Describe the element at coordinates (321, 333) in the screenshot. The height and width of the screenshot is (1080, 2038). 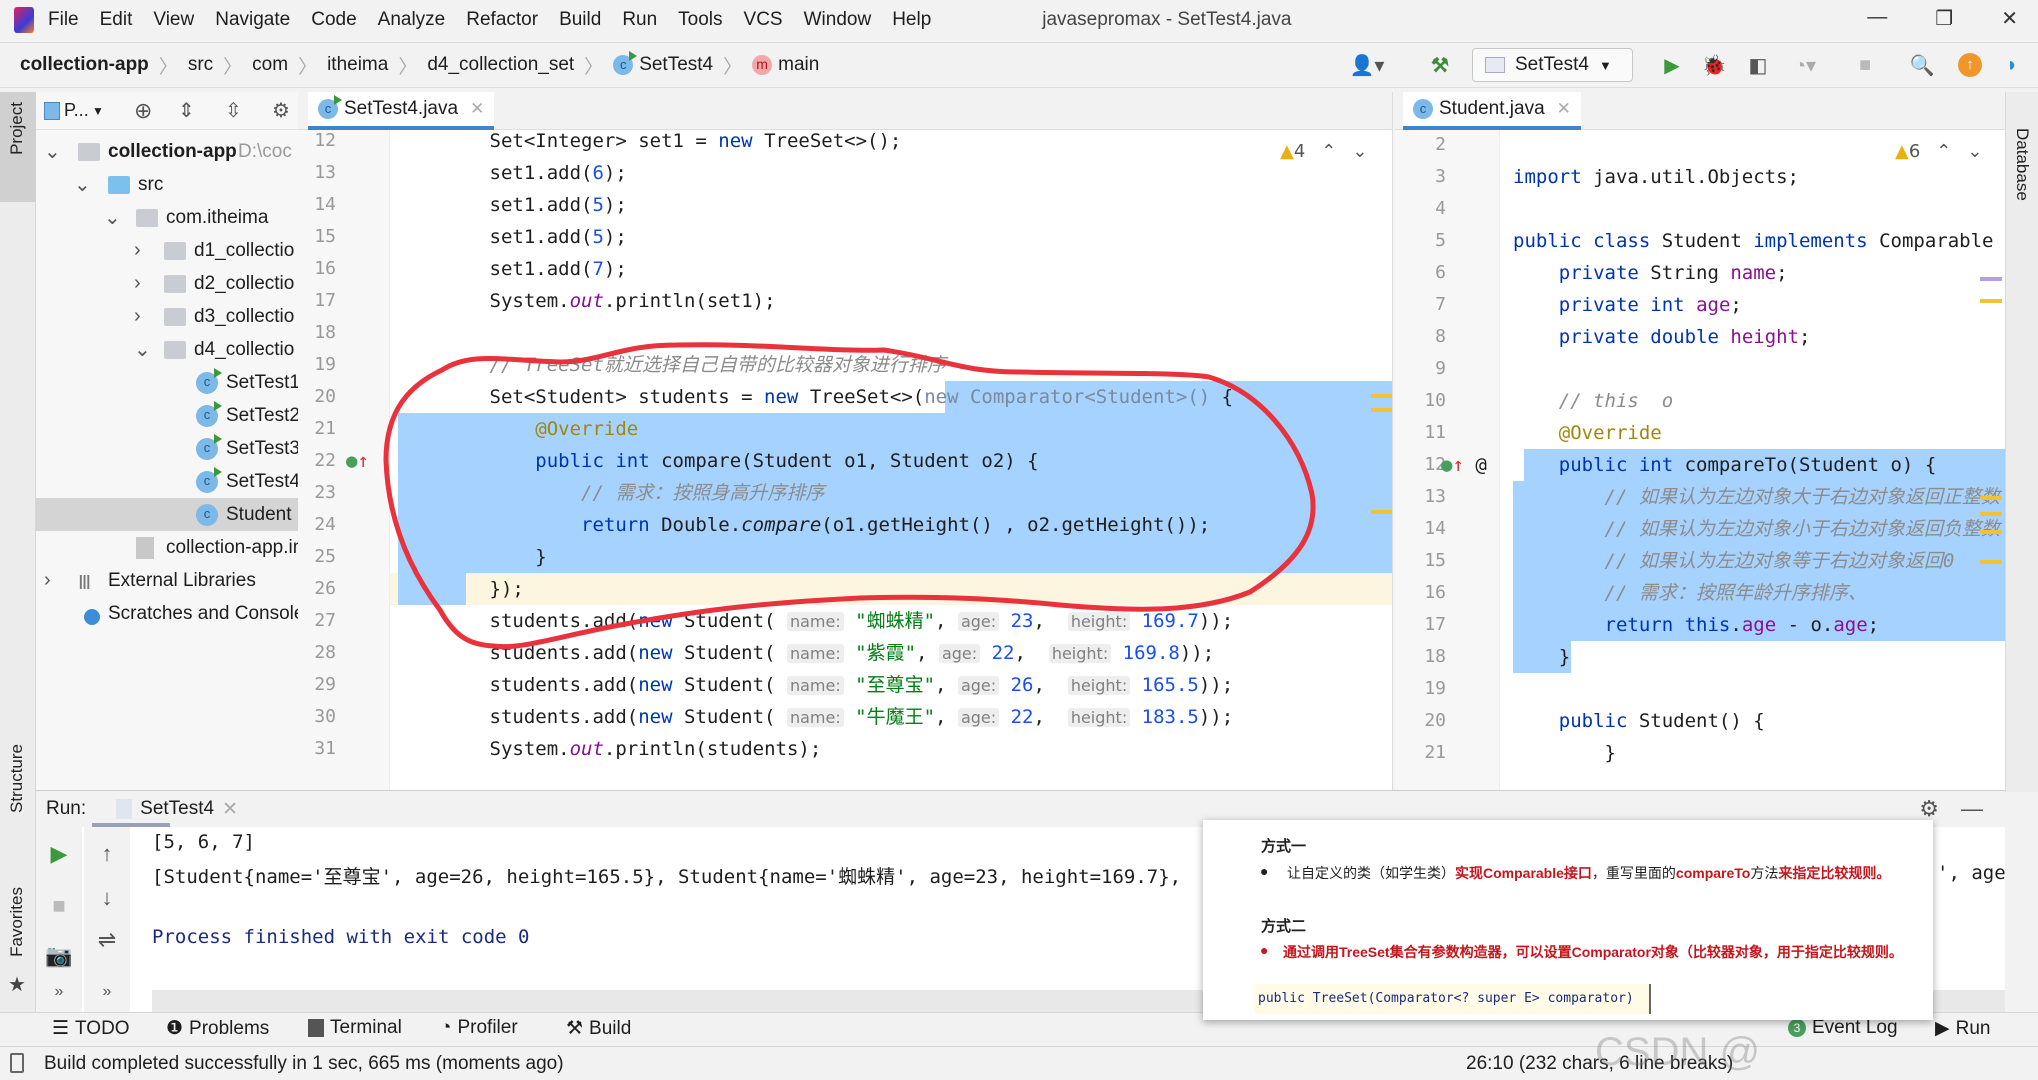
I see `line-number: 18` at that location.